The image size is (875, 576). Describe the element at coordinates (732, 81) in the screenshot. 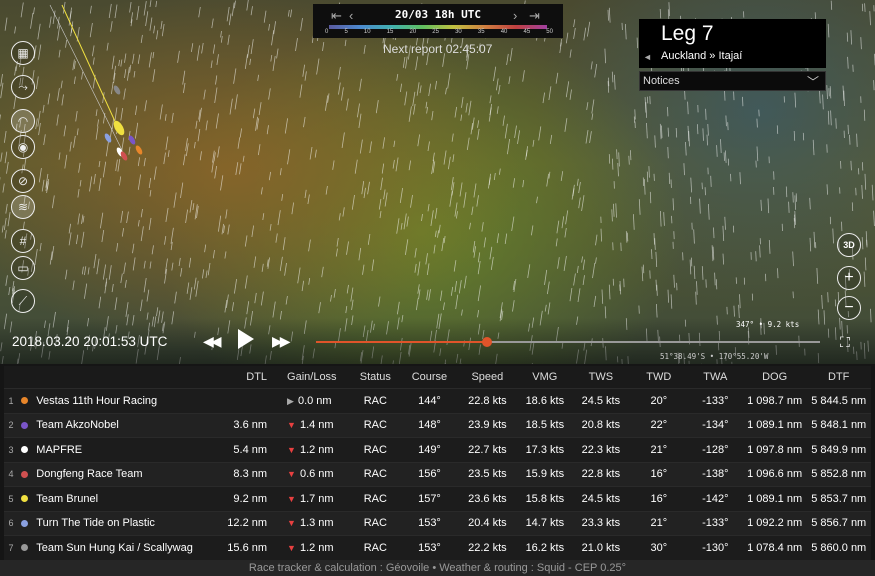

I see `notices-dropdown: Notices ﹀` at that location.